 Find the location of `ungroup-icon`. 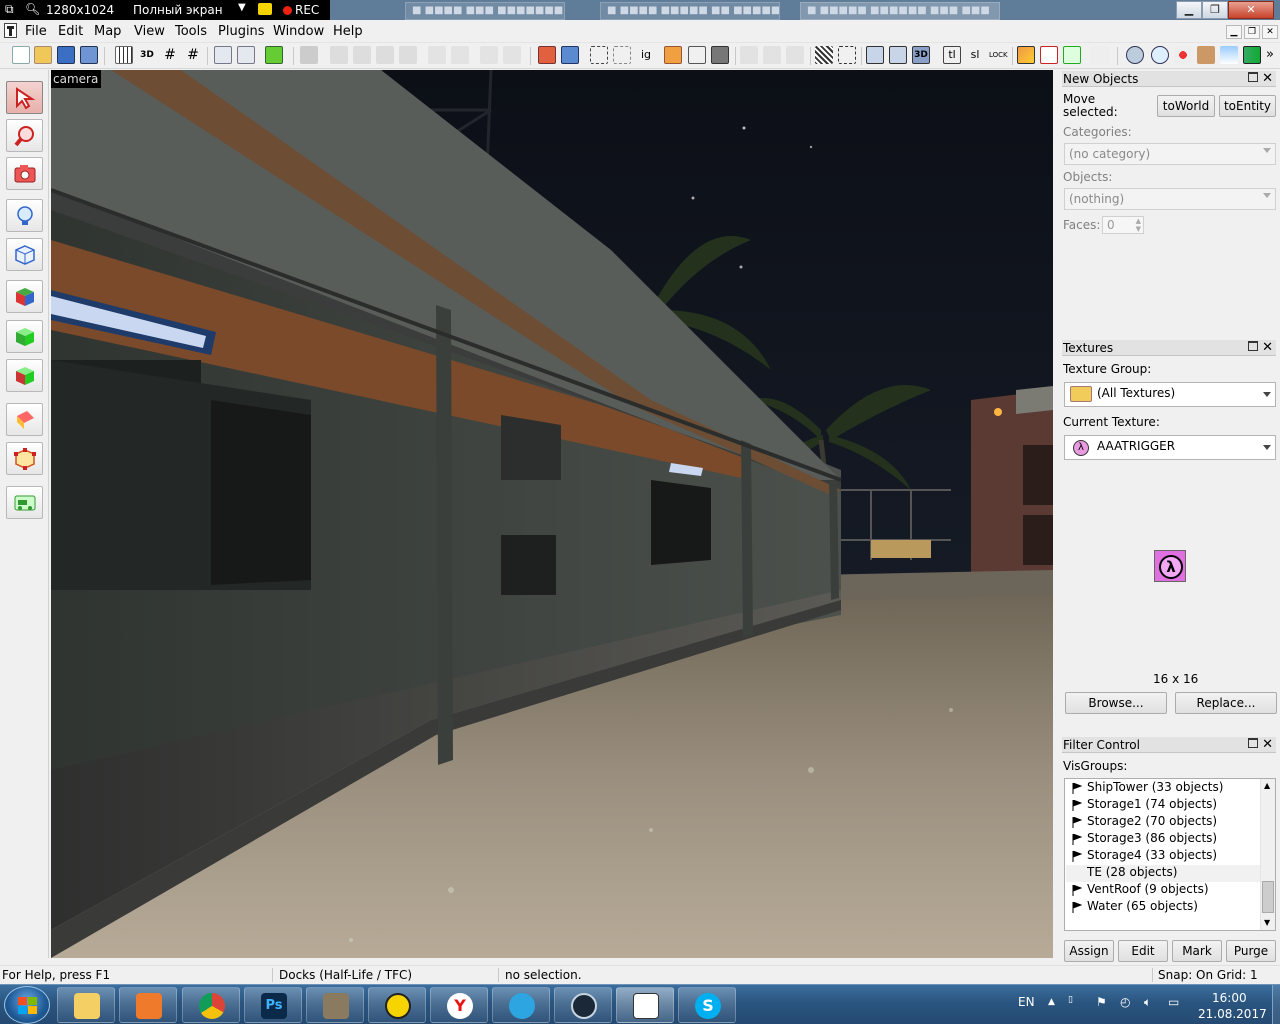

ungroup-icon is located at coordinates (246, 55).